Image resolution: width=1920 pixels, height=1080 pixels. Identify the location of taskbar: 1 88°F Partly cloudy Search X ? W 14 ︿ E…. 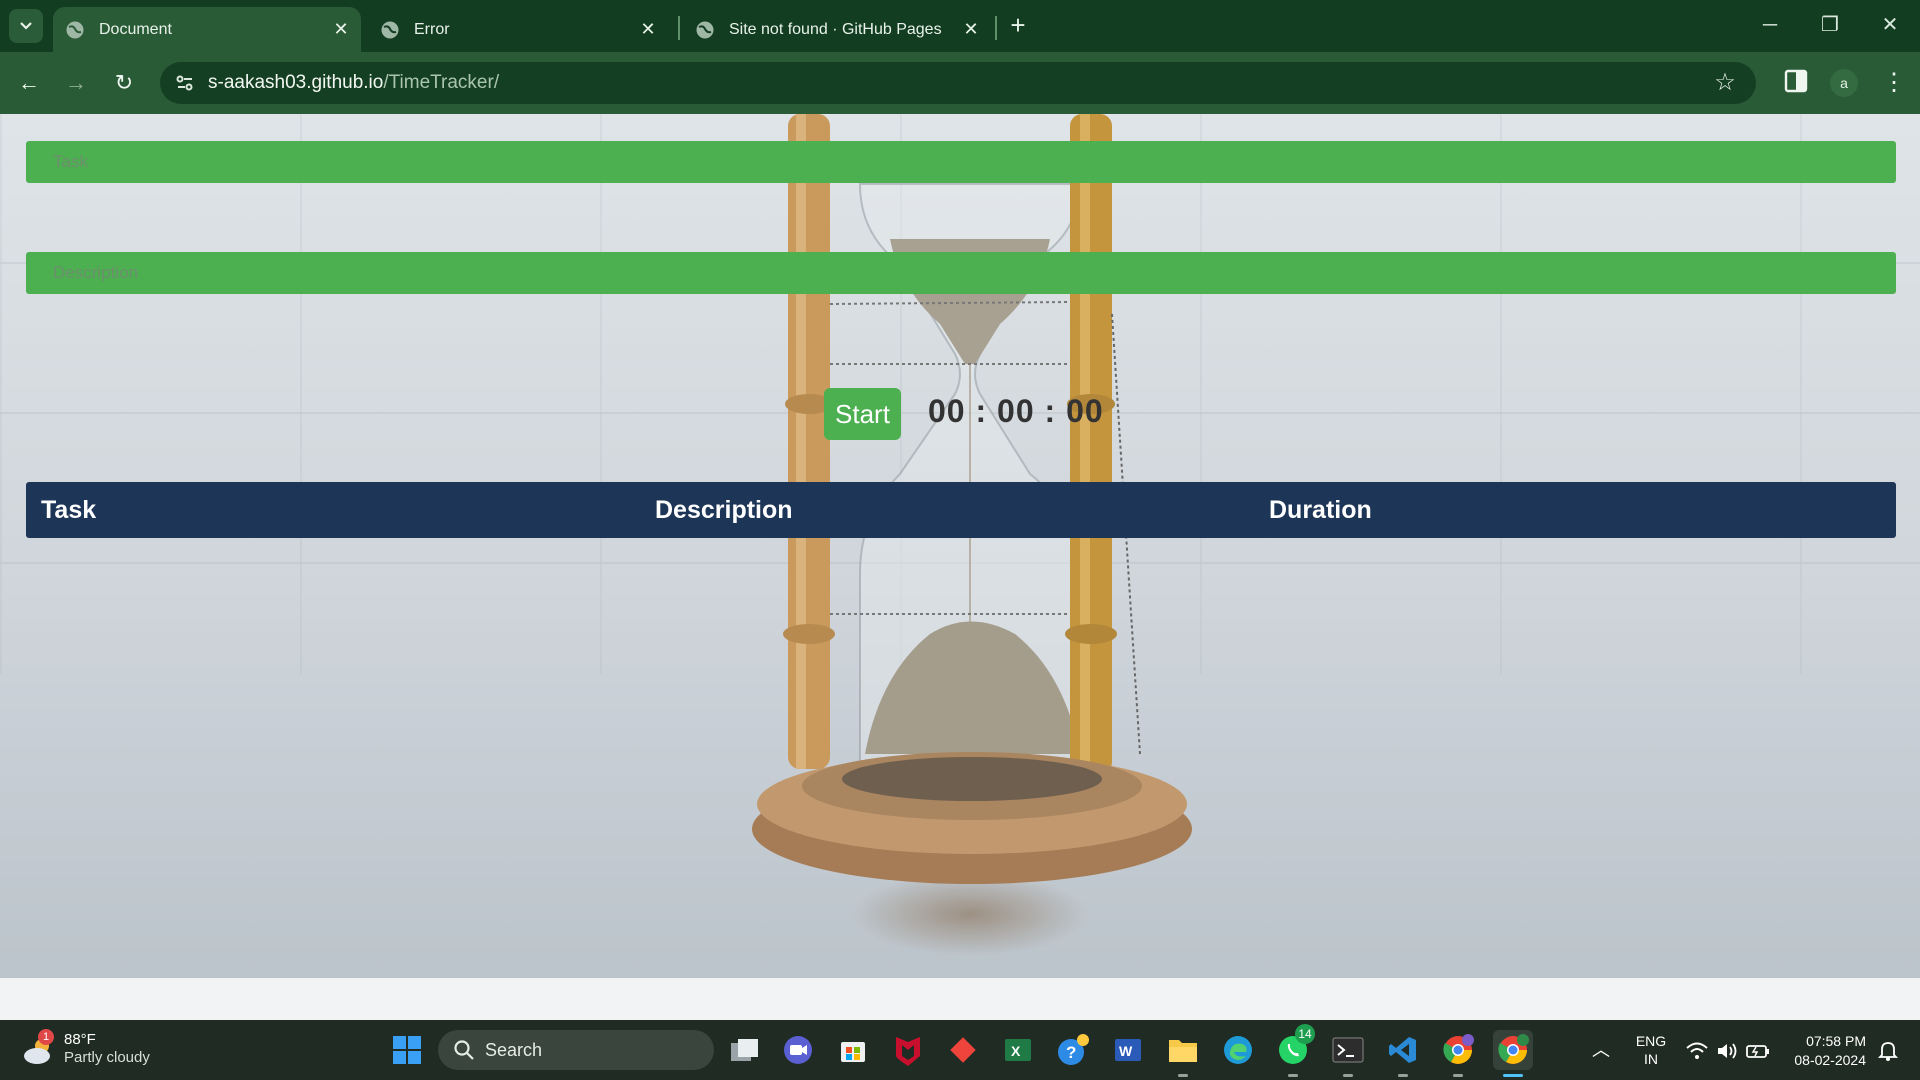
(960, 1050).